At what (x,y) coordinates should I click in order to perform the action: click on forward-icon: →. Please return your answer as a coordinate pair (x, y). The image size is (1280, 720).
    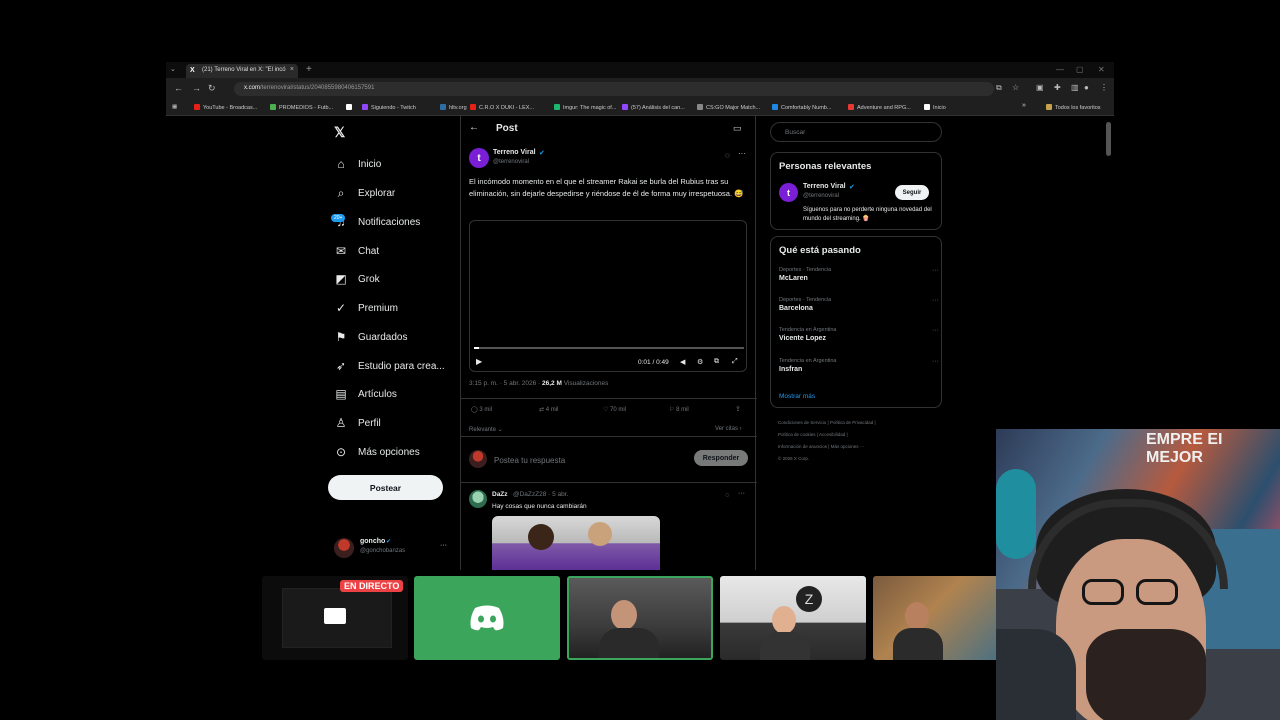
    Looking at the image, I should click on (196, 88).